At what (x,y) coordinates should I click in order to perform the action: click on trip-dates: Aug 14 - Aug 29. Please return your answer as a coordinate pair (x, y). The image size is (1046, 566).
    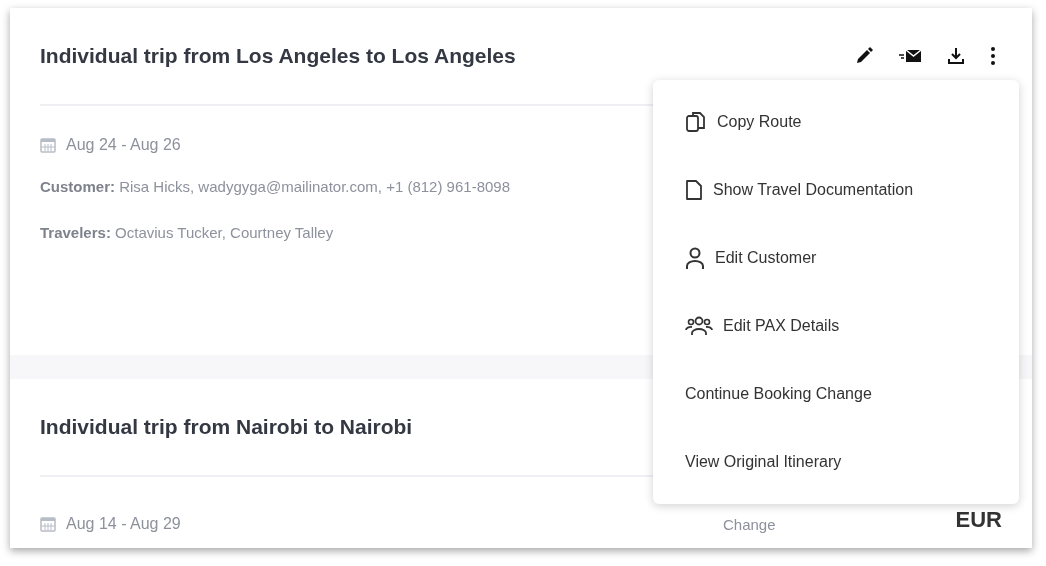
    Looking at the image, I should click on (123, 524).